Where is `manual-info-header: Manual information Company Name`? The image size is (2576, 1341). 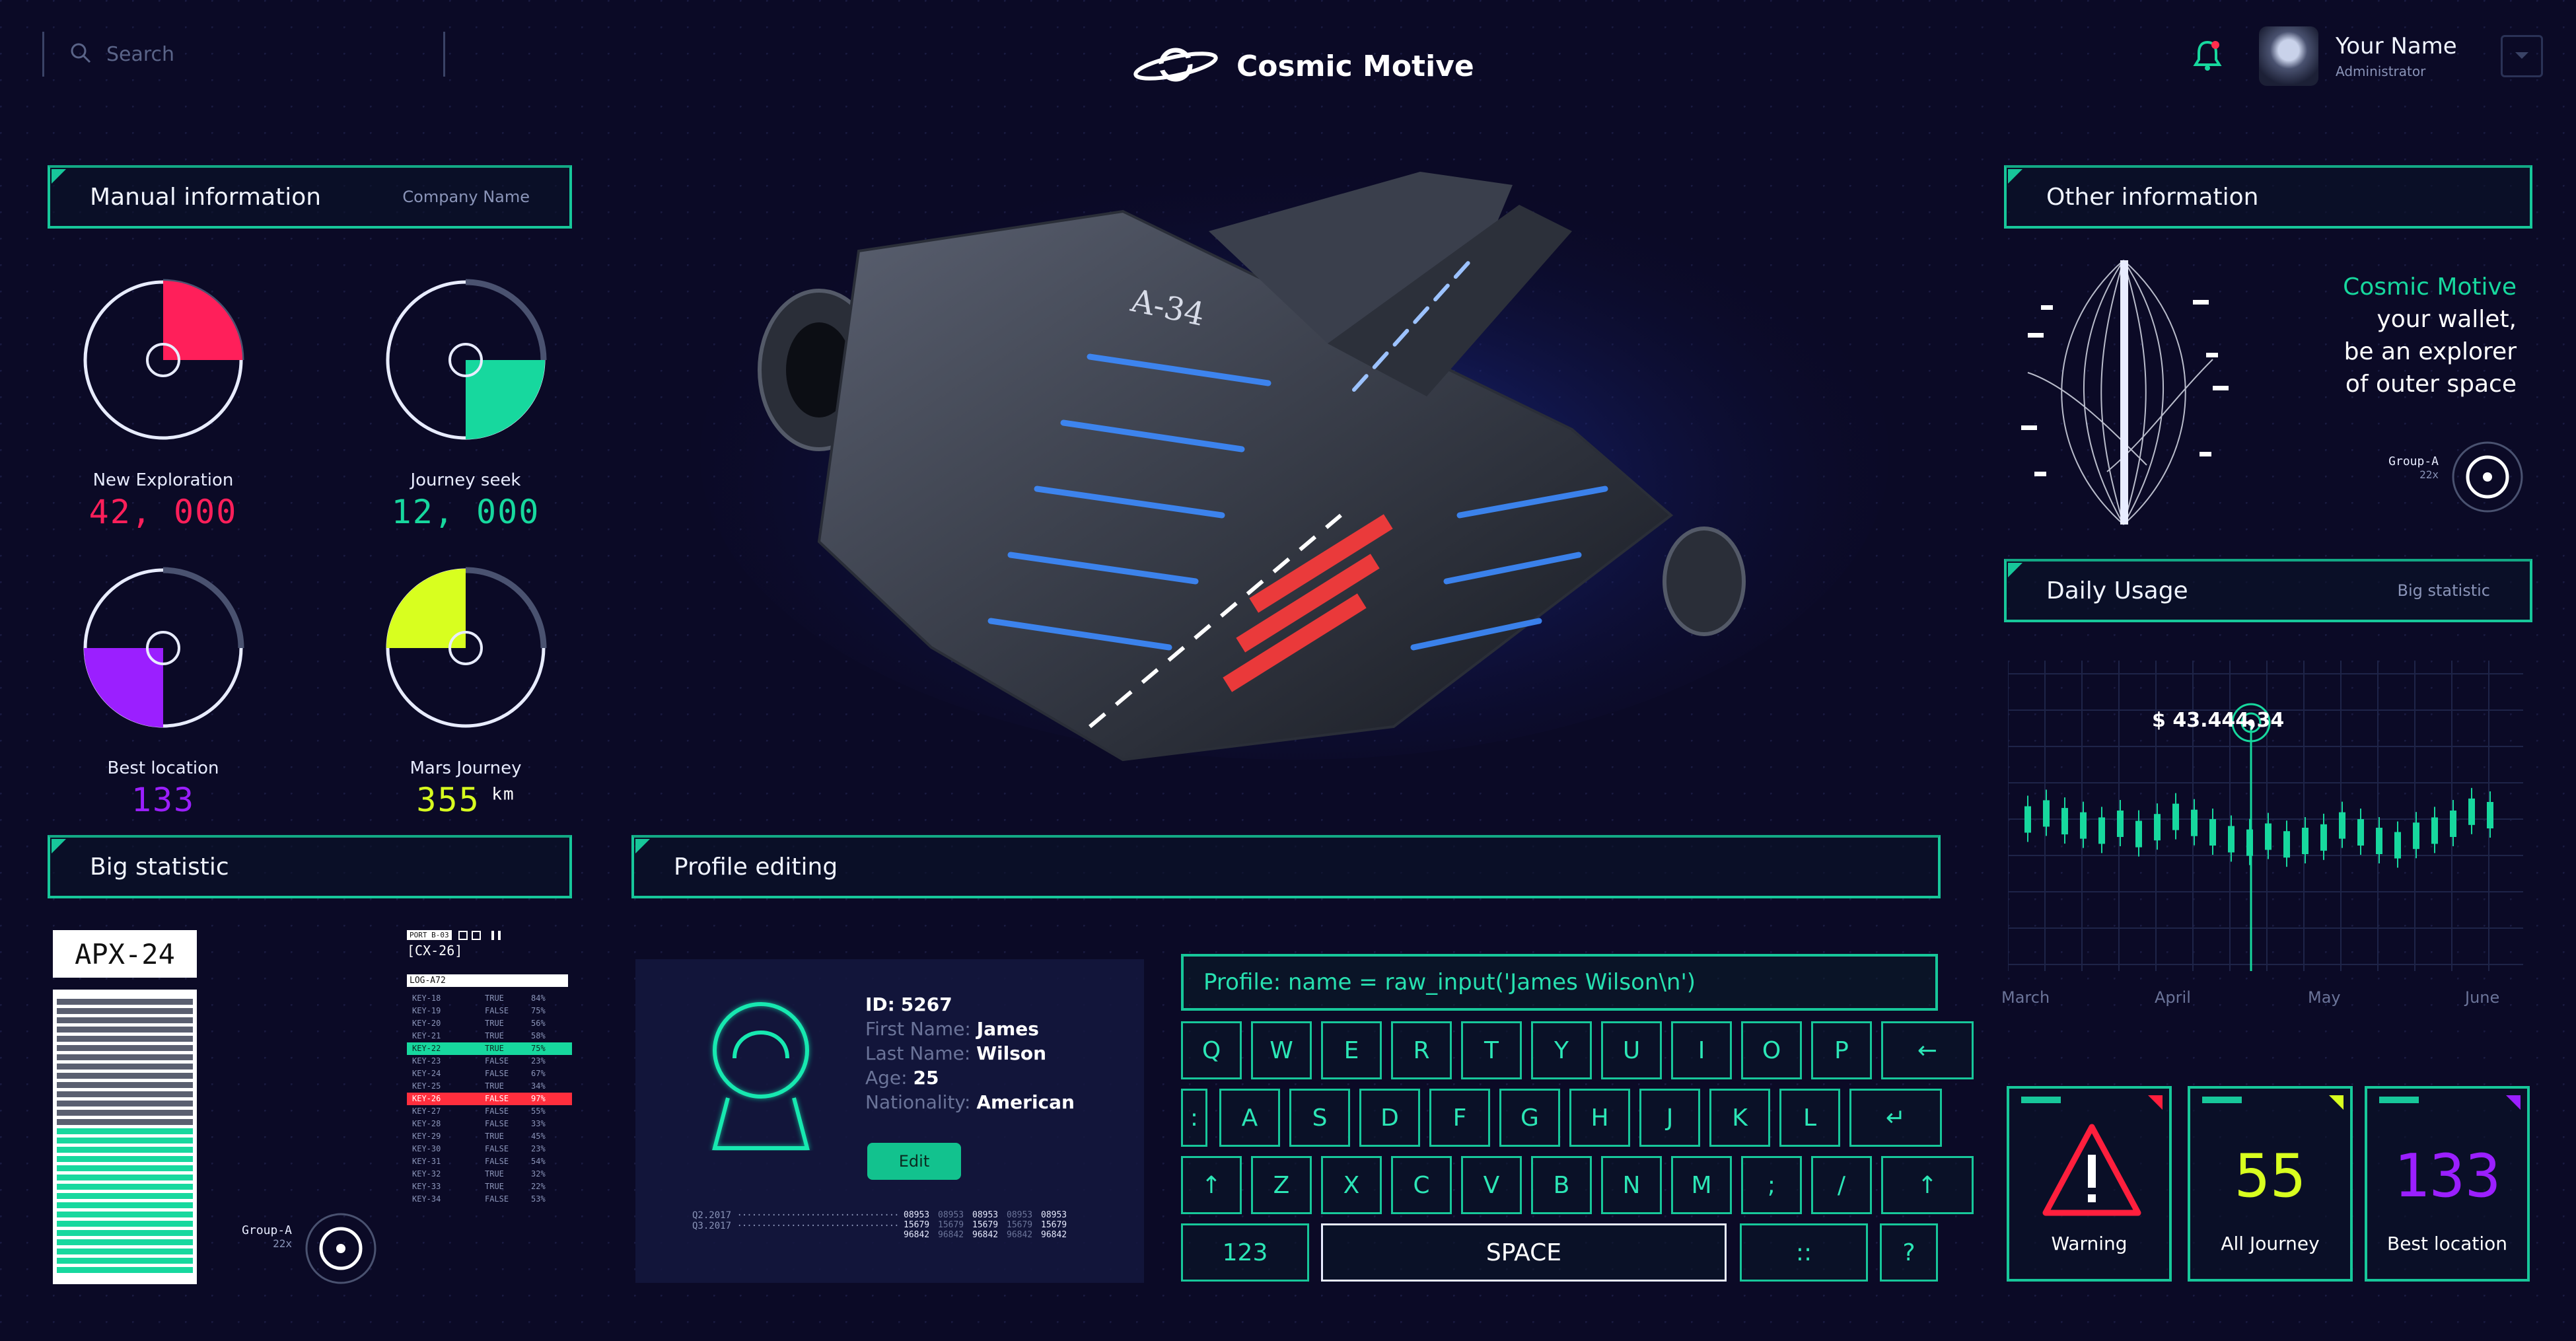 manual-info-header: Manual information Company Name is located at coordinates (310, 197).